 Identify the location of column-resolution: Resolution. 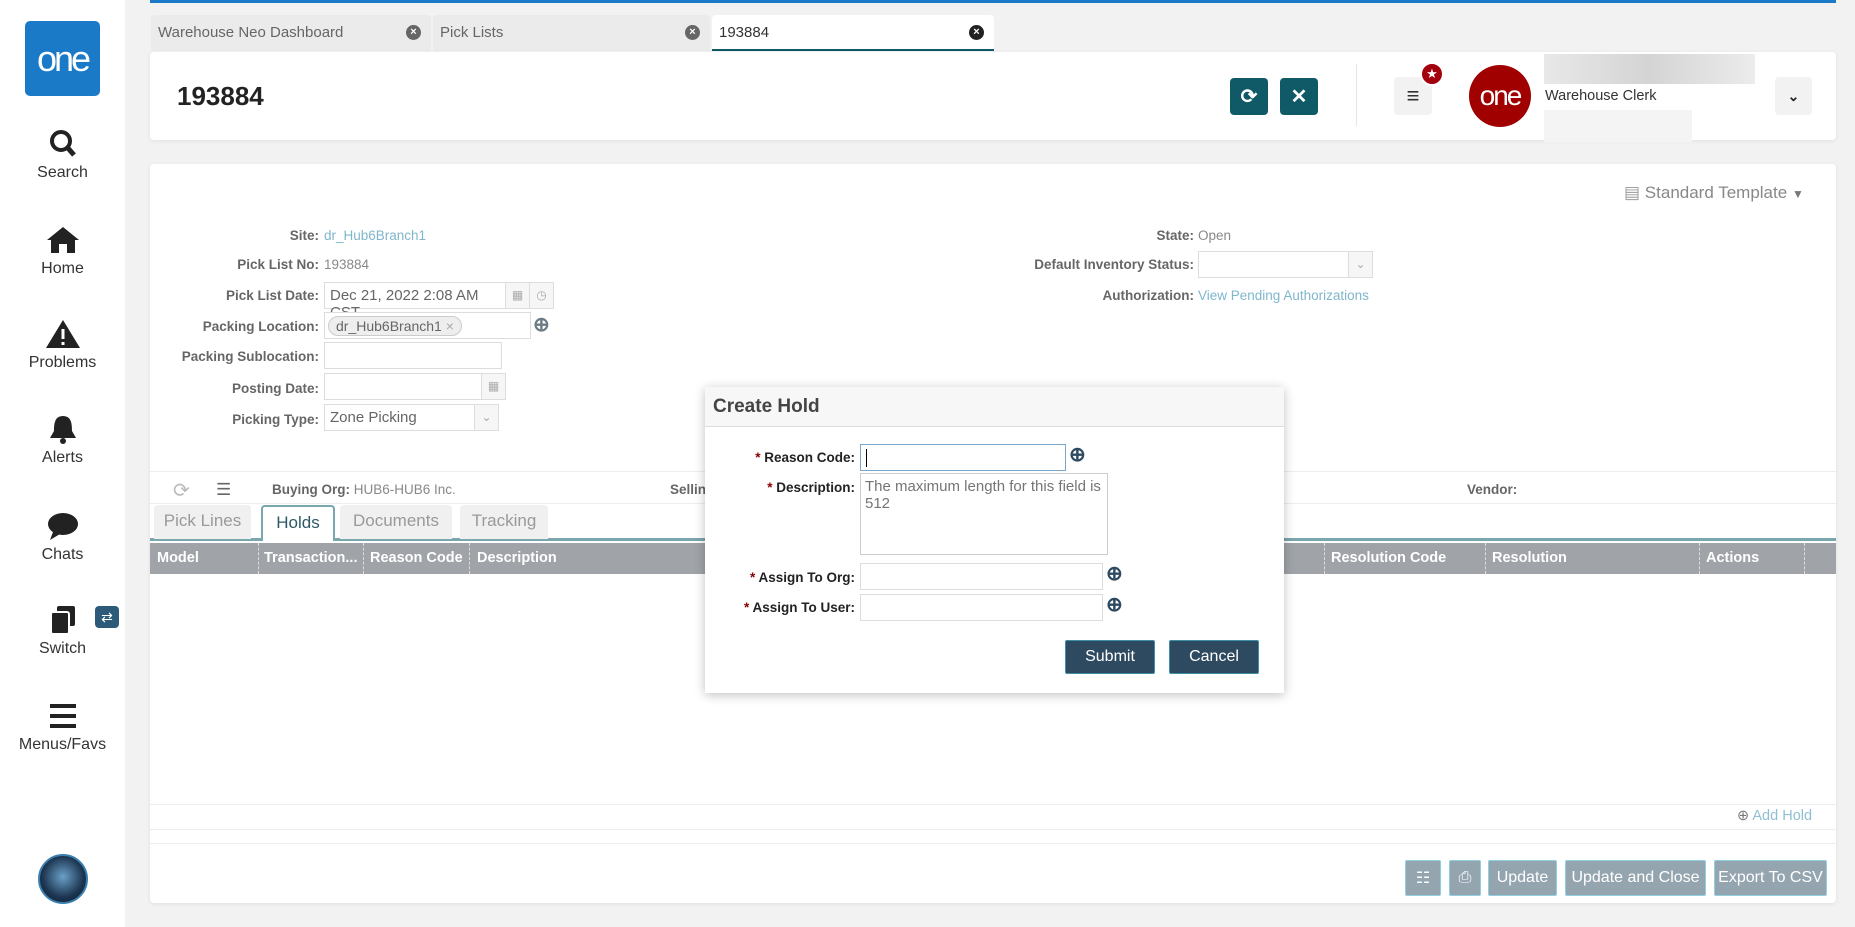
(1529, 558).